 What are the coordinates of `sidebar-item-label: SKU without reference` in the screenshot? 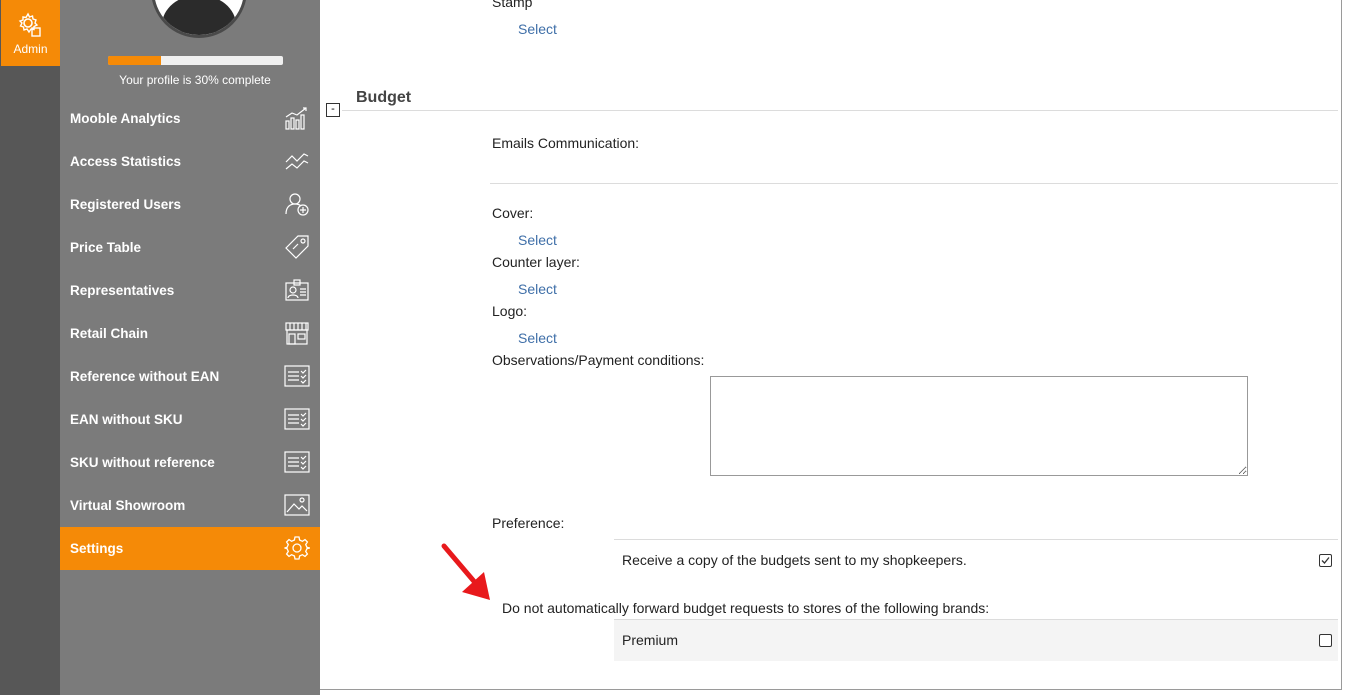 It's located at (142, 462).